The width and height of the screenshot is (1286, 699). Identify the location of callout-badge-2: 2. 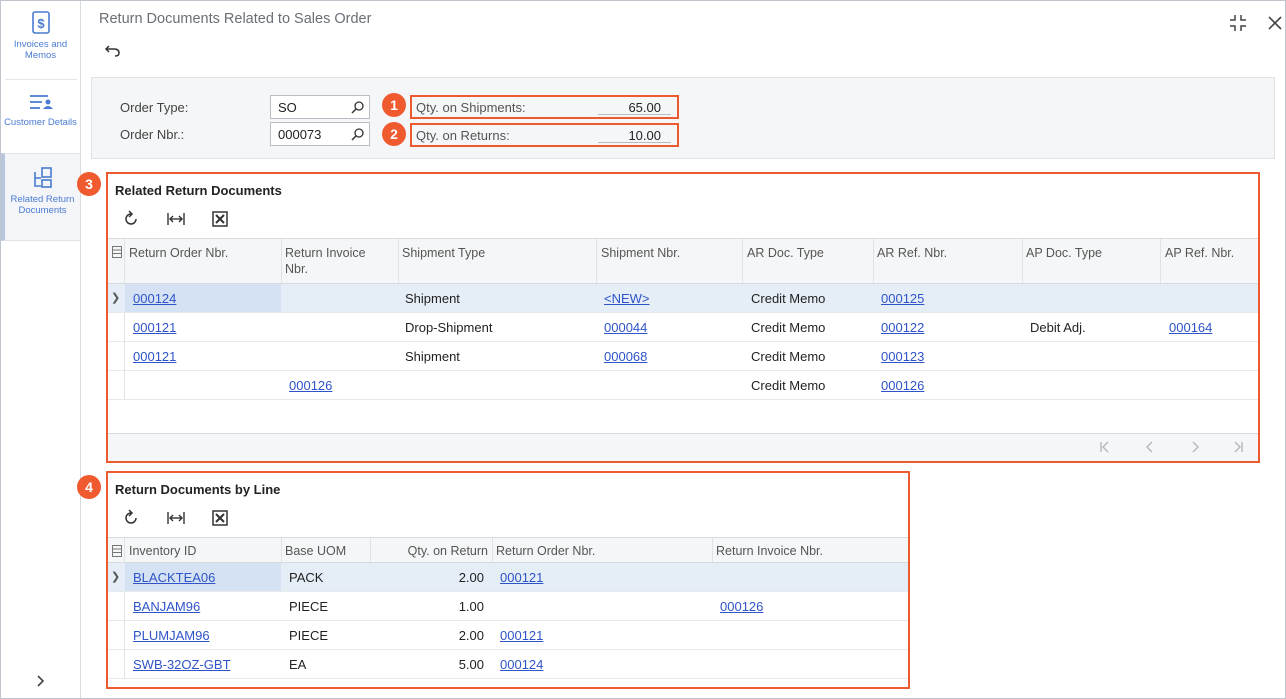
(394, 134).